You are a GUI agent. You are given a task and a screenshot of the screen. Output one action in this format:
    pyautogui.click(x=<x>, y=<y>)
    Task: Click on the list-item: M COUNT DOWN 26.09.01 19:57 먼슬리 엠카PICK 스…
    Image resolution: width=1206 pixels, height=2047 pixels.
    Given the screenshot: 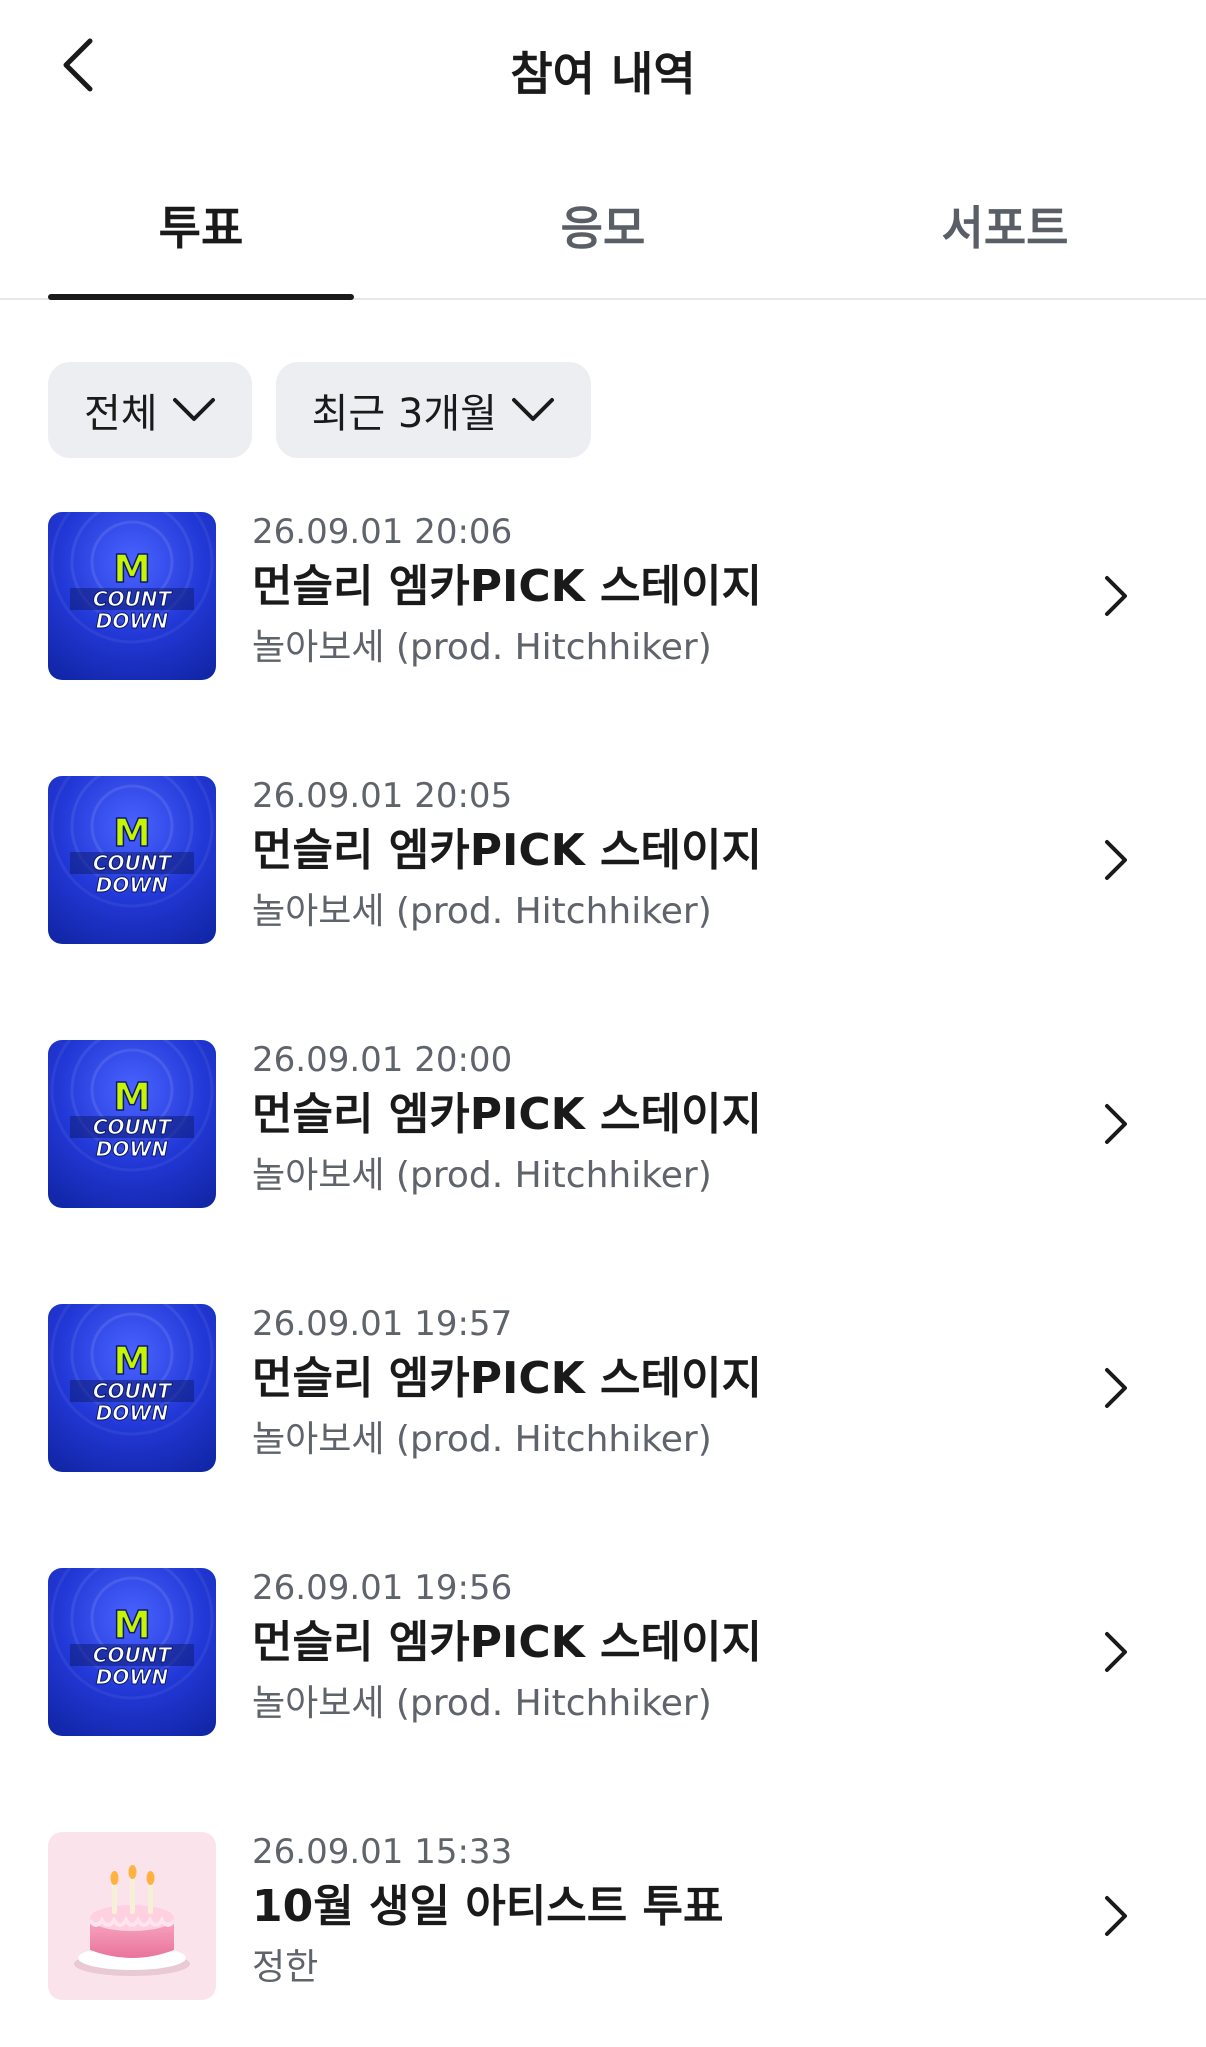 What is the action you would take?
    pyautogui.click(x=603, y=1436)
    